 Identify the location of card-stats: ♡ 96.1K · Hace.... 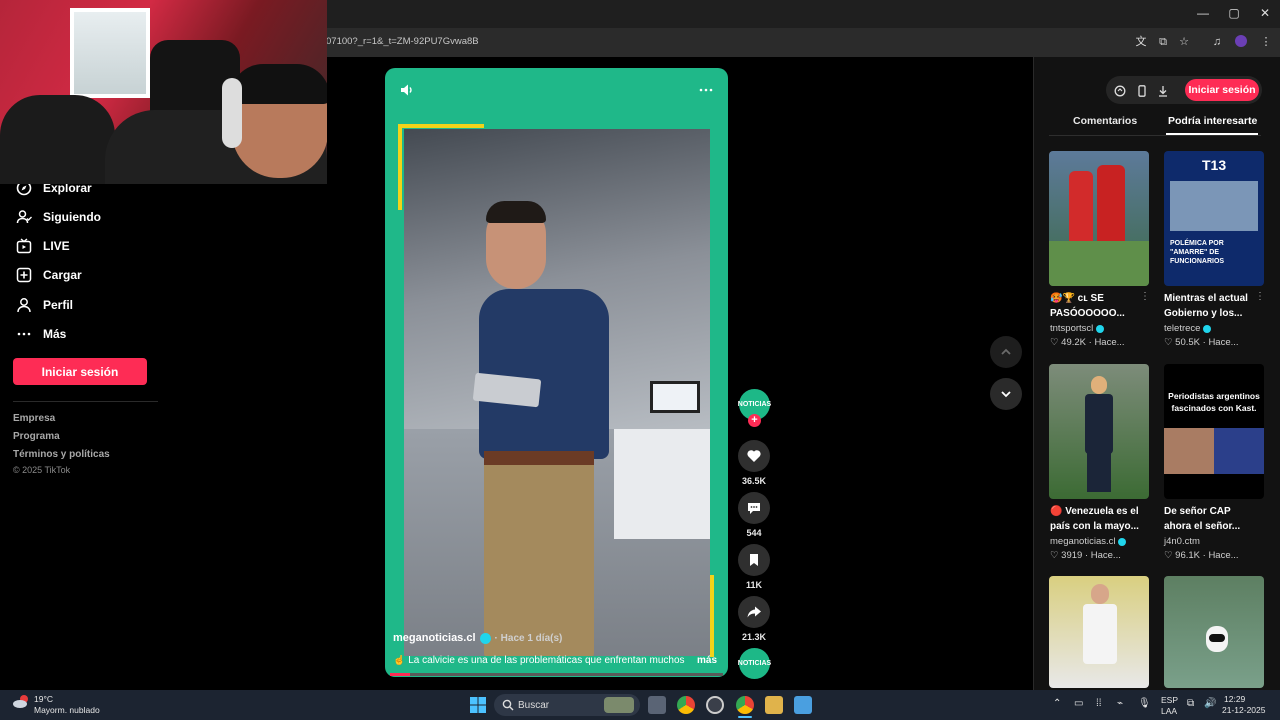
(1201, 555).